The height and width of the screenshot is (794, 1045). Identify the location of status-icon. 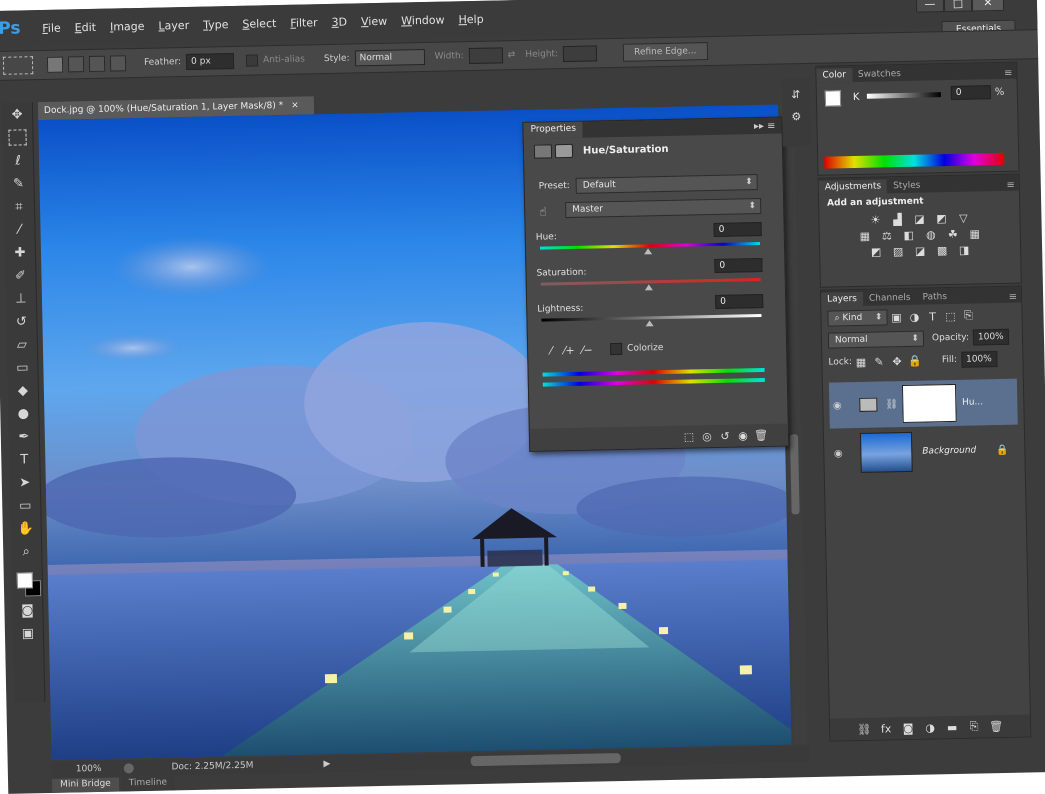
(128, 768).